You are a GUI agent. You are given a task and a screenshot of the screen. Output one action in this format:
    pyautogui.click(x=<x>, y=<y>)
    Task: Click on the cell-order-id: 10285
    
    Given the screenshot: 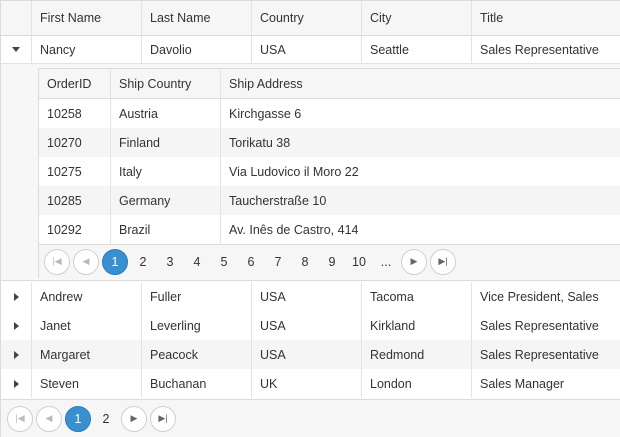 What is the action you would take?
    pyautogui.click(x=64, y=200)
    